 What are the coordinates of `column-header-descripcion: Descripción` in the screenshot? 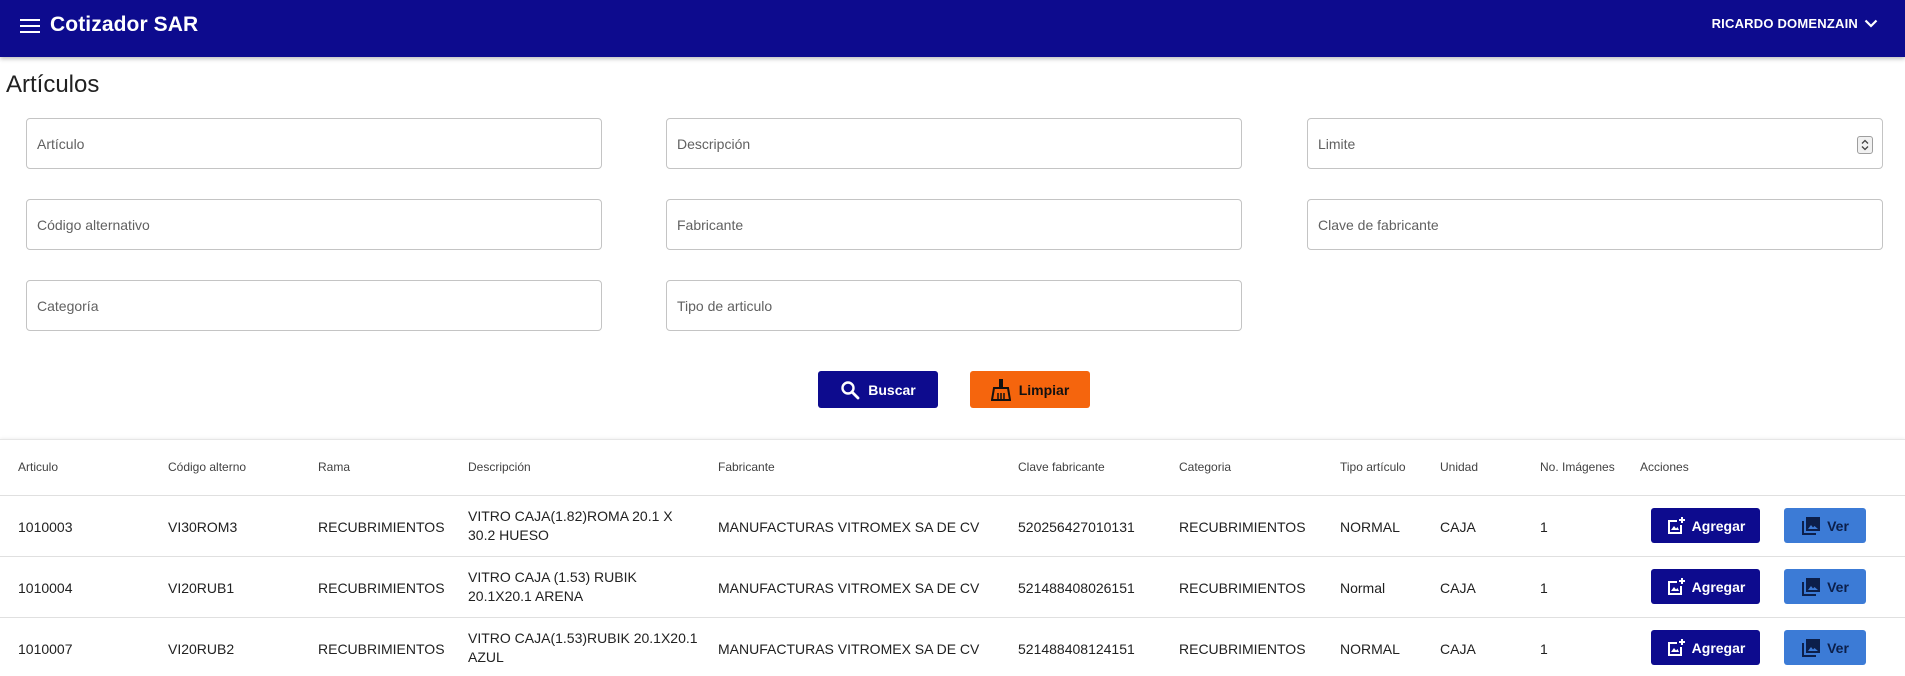 It's located at (499, 467).